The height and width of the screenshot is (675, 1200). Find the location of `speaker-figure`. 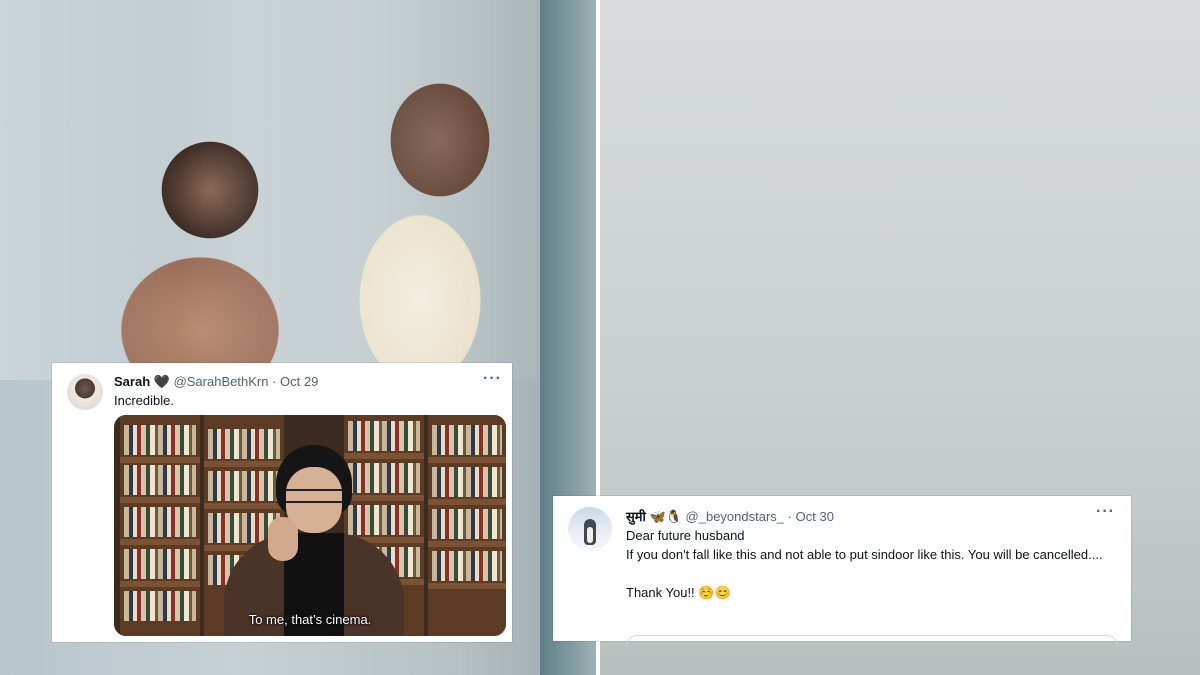

speaker-figure is located at coordinates (314, 540).